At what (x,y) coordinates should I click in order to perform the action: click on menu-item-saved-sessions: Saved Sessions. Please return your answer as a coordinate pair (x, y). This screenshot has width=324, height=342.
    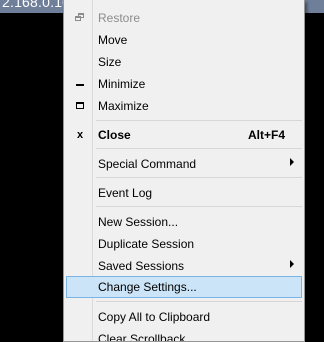
    Looking at the image, I should click on (184, 266).